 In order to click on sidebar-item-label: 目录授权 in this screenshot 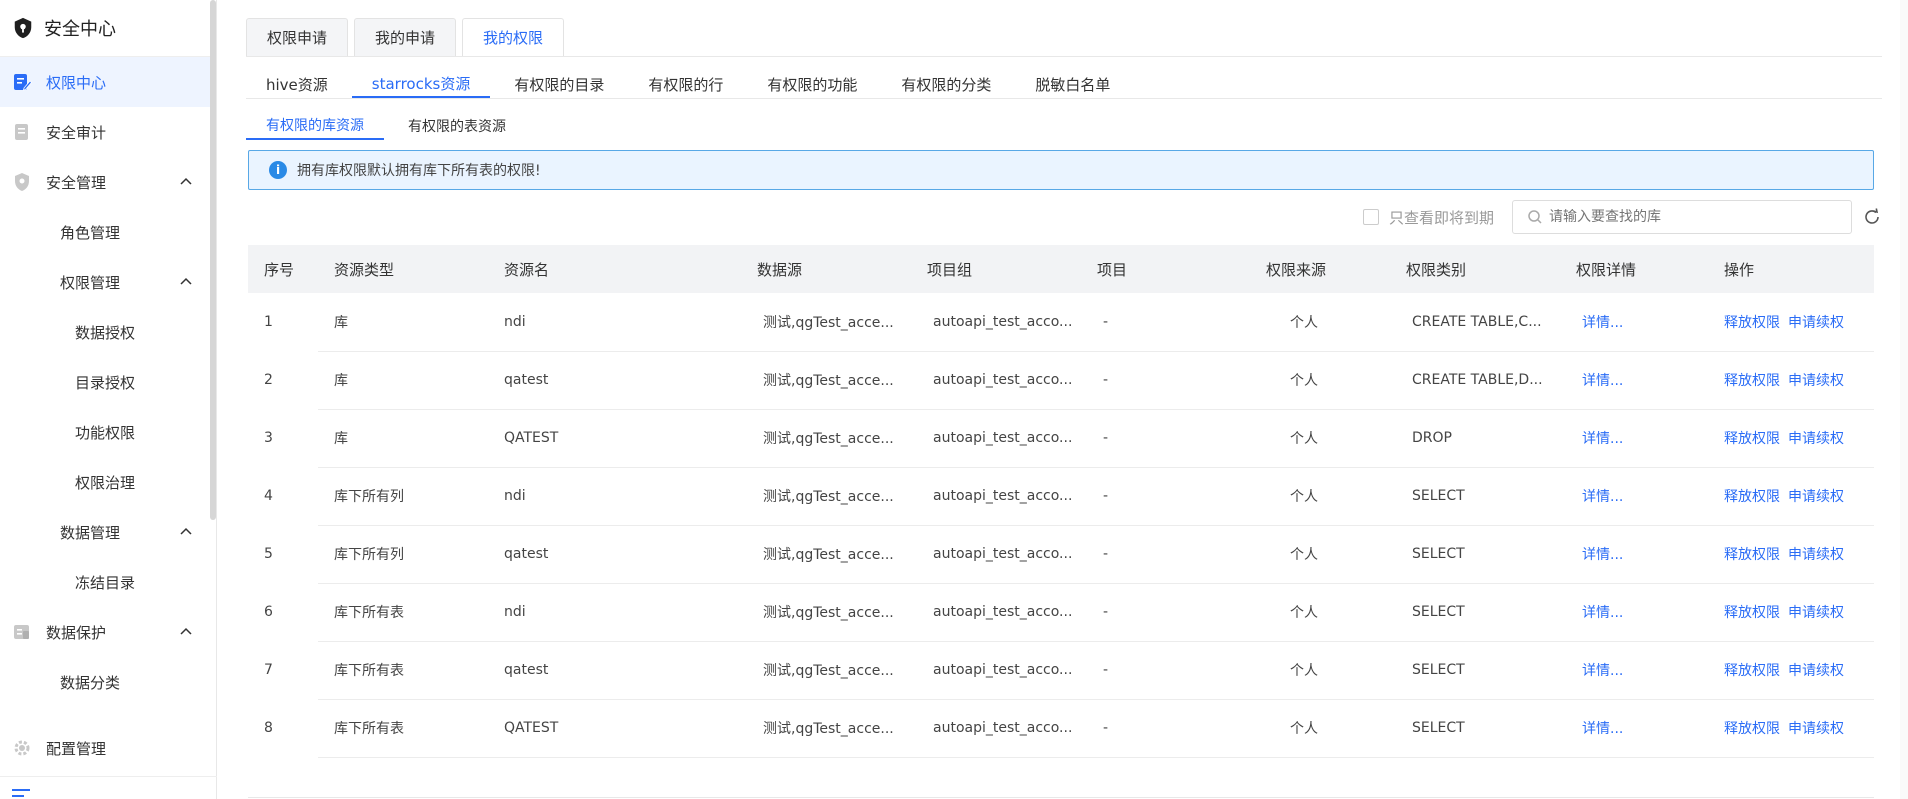, I will do `click(105, 382)`.